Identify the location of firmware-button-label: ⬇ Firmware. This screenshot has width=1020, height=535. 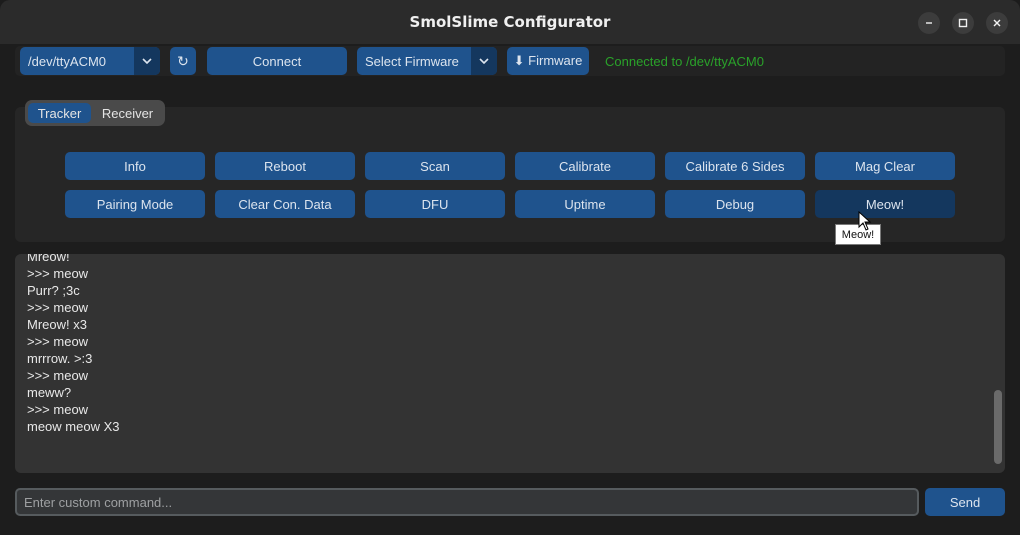
(548, 60).